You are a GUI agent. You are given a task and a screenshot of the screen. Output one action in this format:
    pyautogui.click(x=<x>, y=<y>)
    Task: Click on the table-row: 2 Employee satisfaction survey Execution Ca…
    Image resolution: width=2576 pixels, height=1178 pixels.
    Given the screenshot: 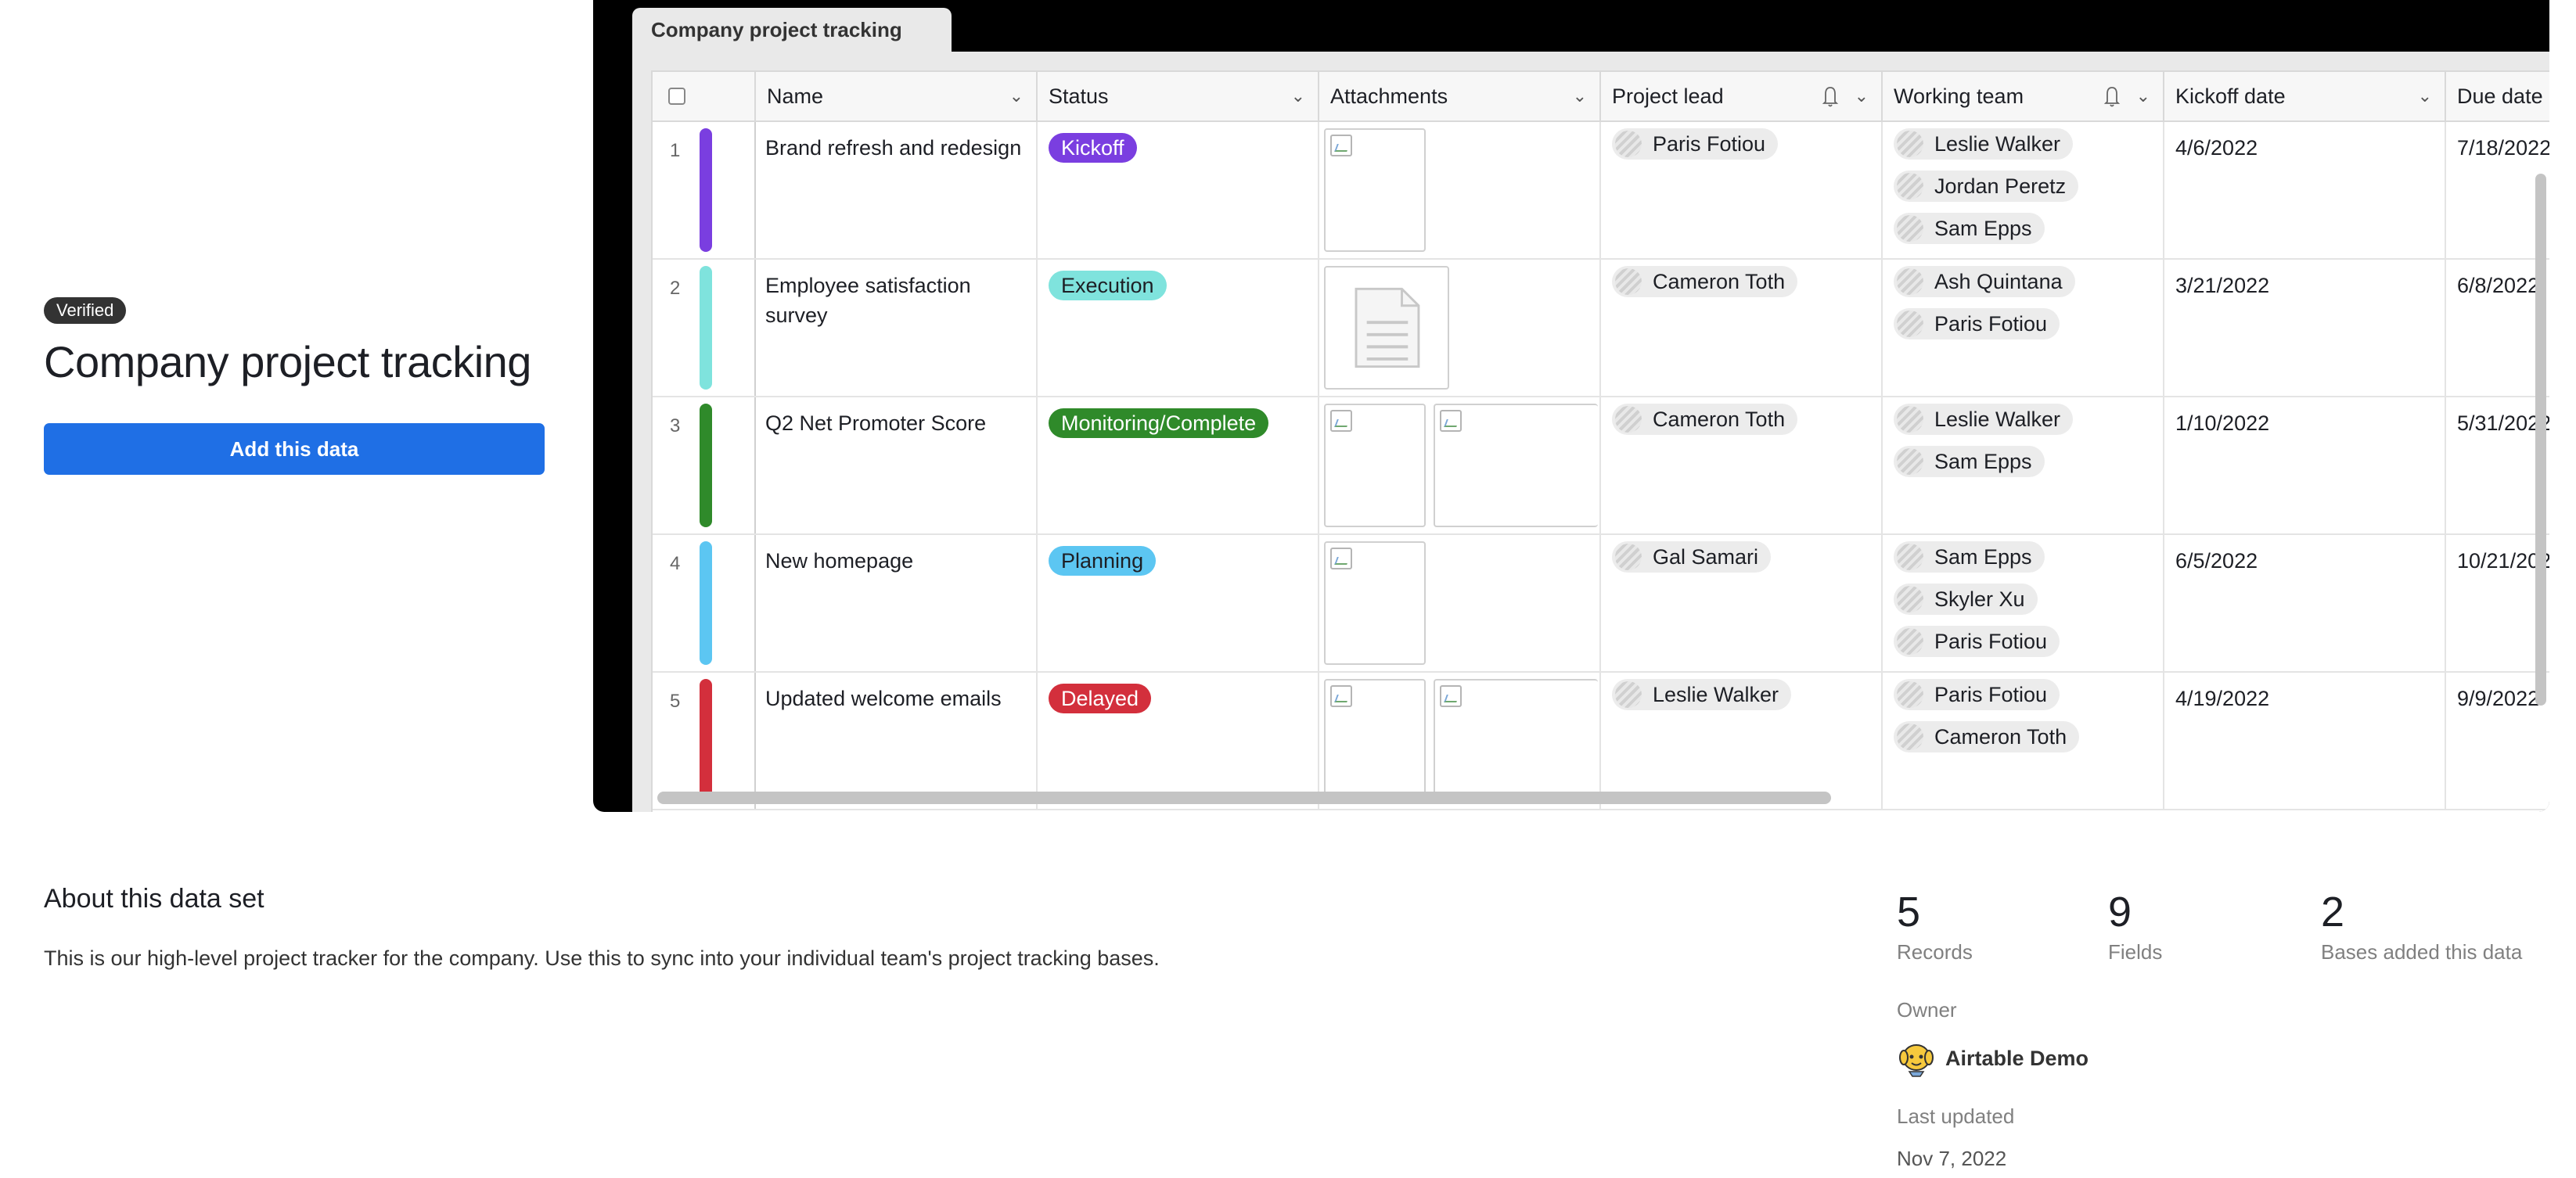 What is the action you would take?
    pyautogui.click(x=1601, y=328)
    